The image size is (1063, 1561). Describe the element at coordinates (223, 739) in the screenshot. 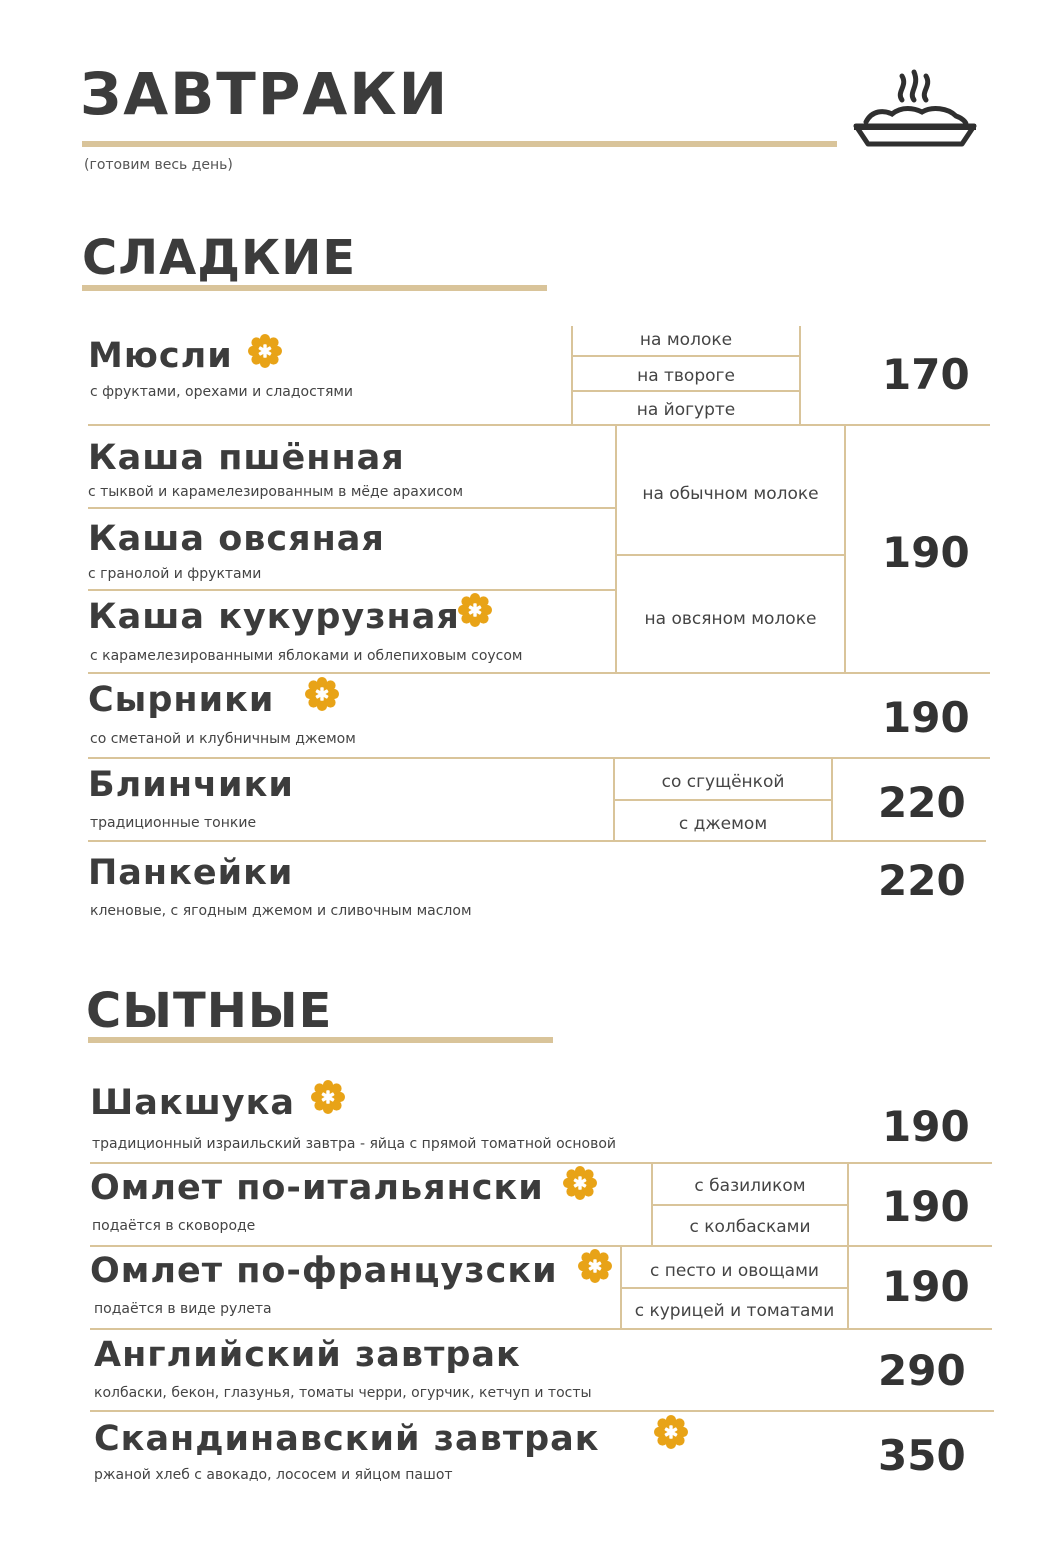

I see `item-desc: со сметаной и клубничным джемом` at that location.